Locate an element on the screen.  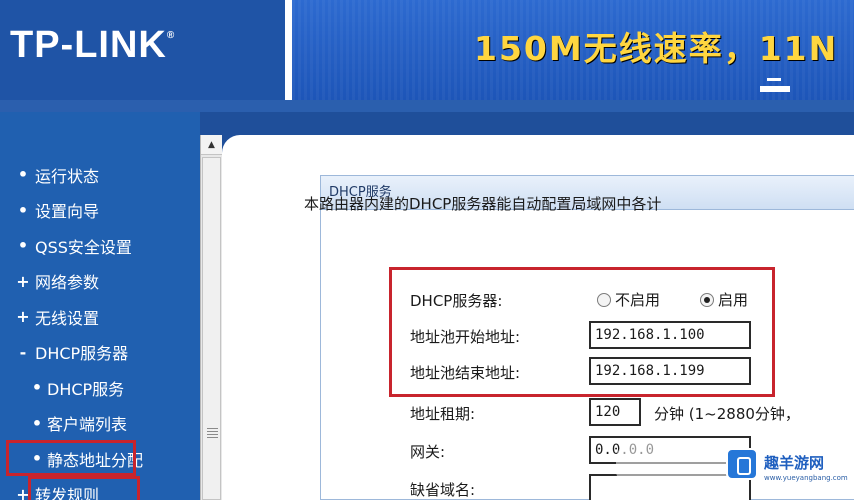
sidebar-item-setup-wizard: • 设置向导 is located at coordinates (100, 211).